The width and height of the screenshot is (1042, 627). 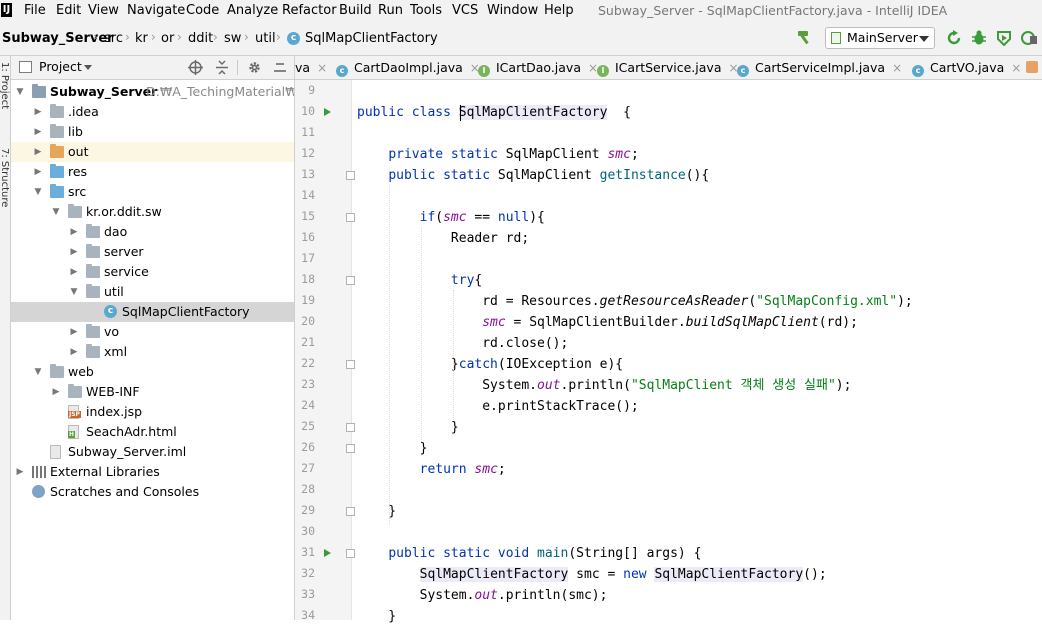 I want to click on menu-navigate: Navigate, so click(x=156, y=11).